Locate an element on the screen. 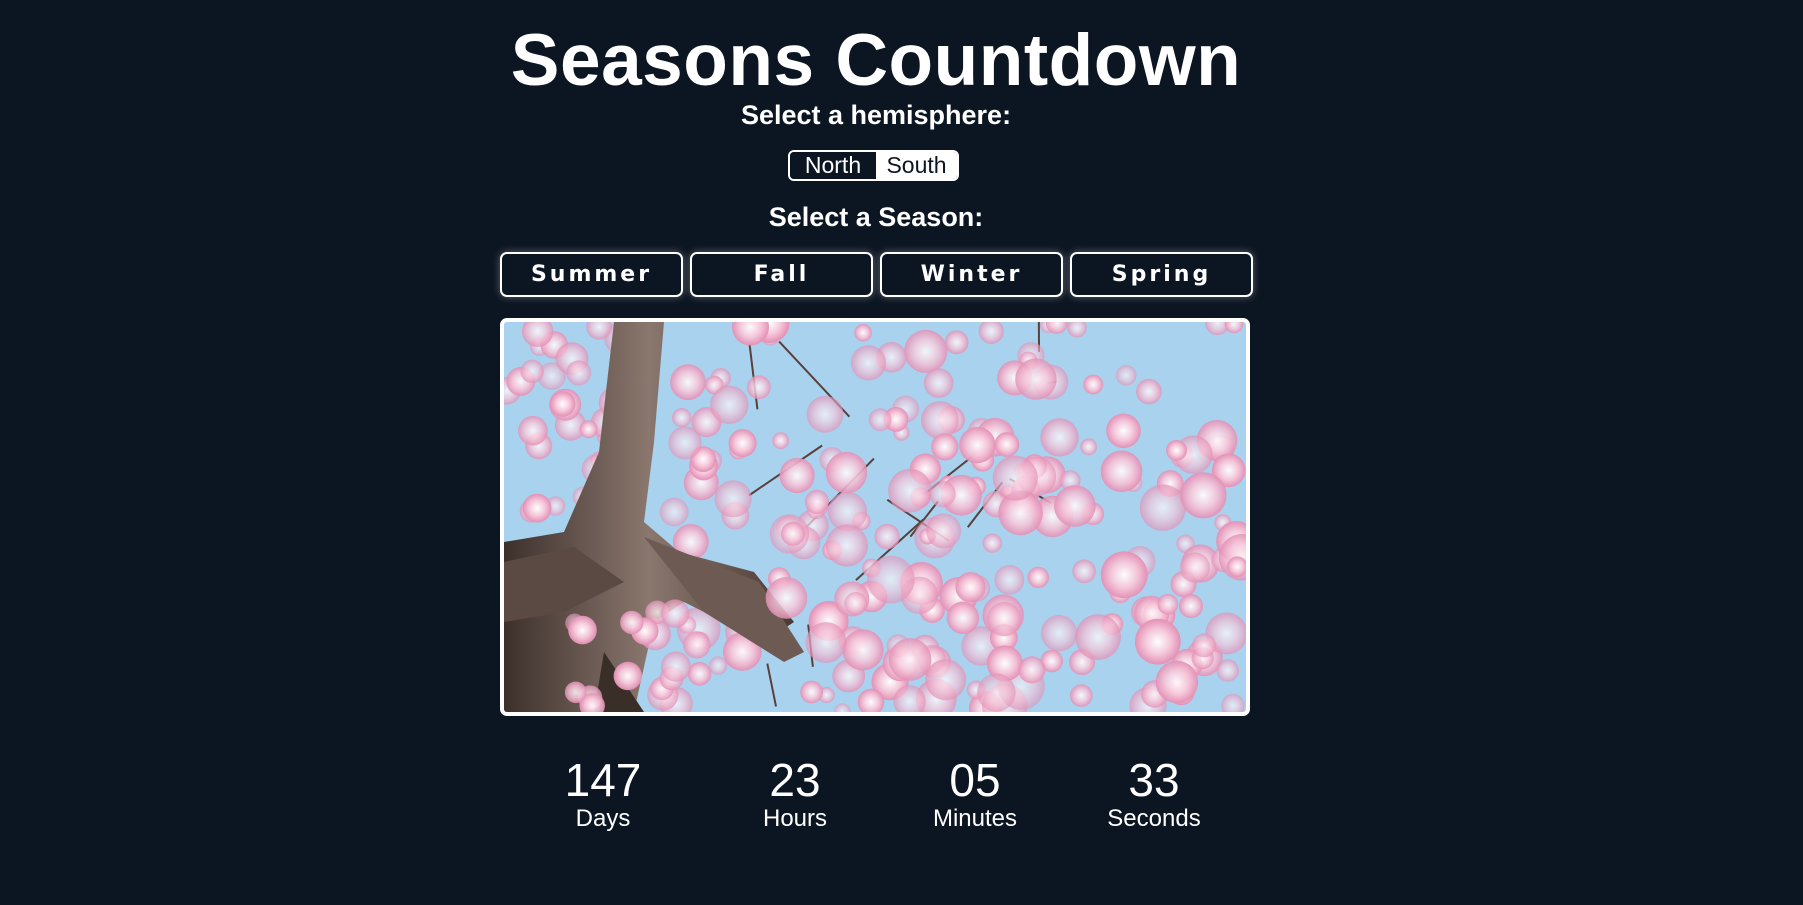  minutes-label: Minutes is located at coordinates (975, 818).